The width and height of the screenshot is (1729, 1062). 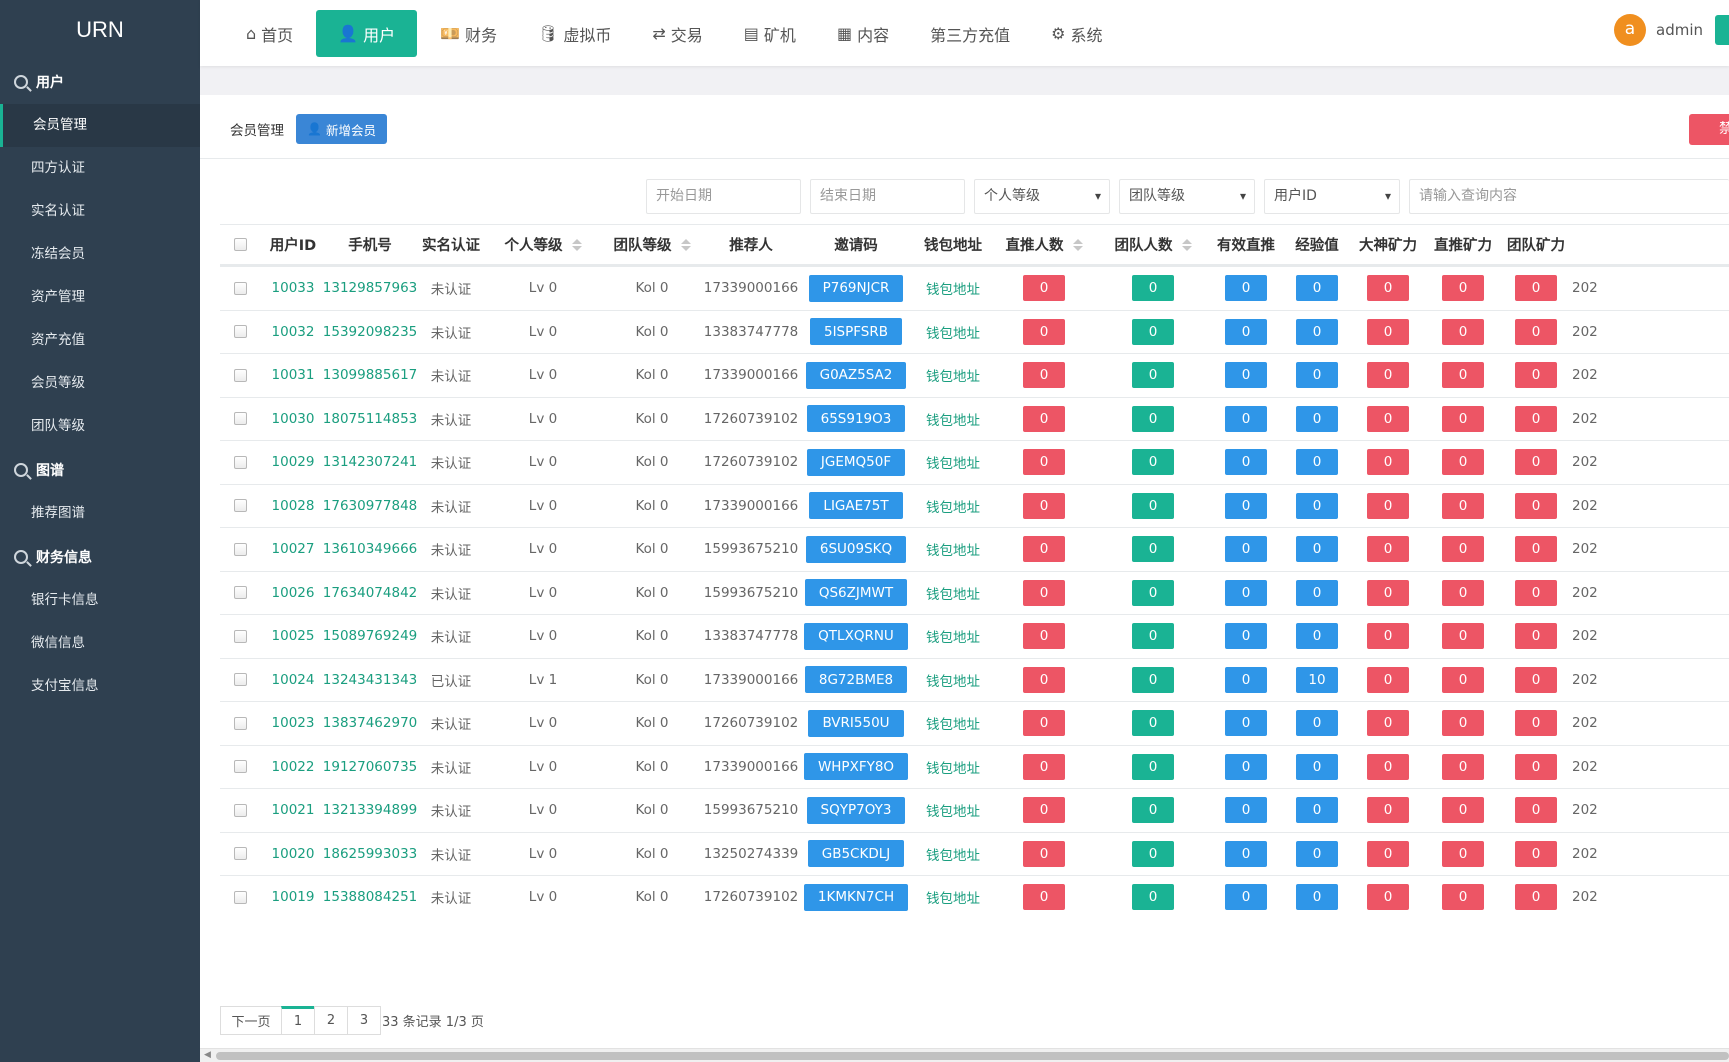 I want to click on sidebar-item: 团队等级, so click(x=100, y=426).